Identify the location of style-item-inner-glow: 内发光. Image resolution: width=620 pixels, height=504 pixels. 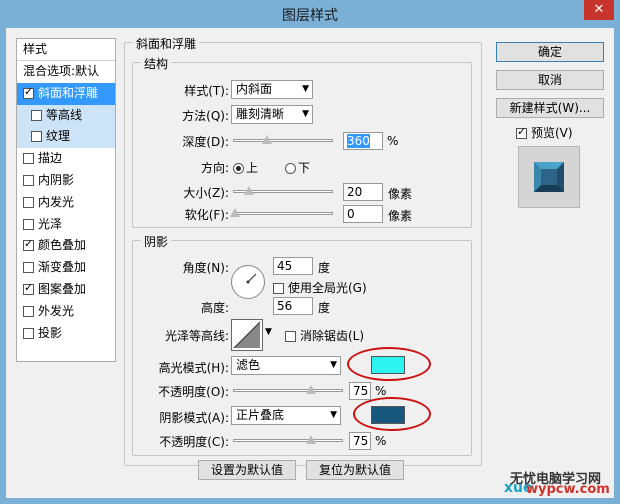
(66, 203).